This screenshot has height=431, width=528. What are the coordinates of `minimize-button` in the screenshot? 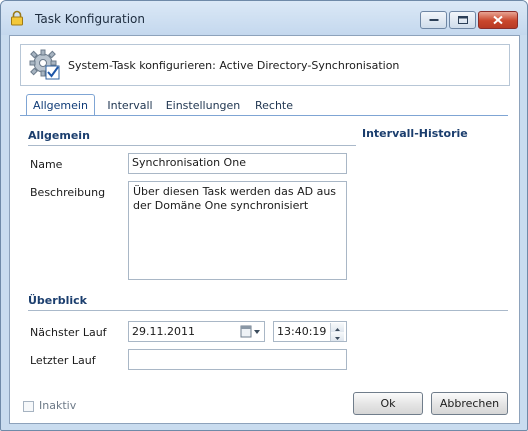 It's located at (433, 20).